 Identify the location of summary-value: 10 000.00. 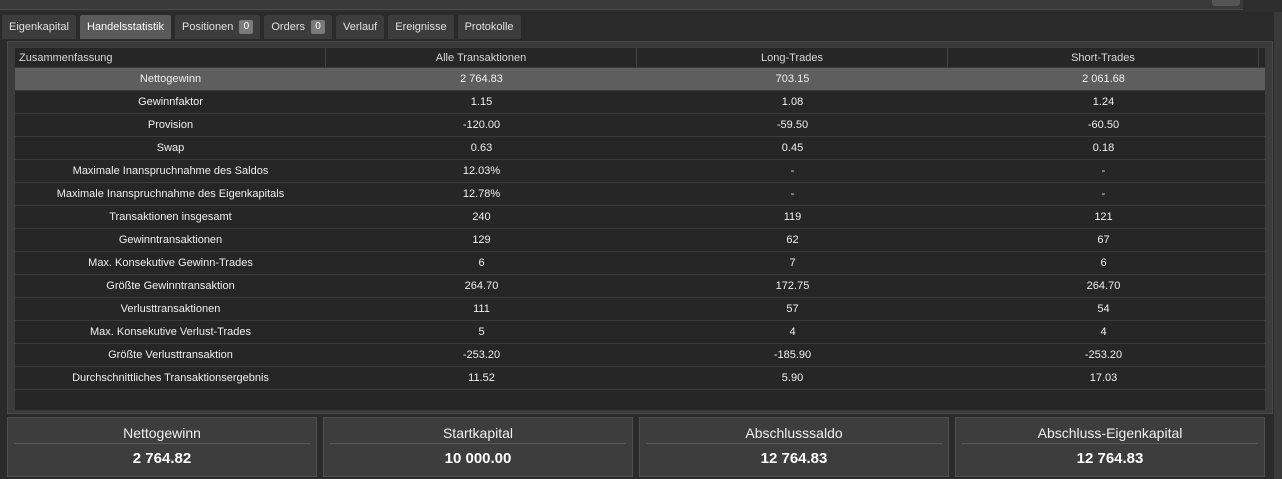
(478, 458).